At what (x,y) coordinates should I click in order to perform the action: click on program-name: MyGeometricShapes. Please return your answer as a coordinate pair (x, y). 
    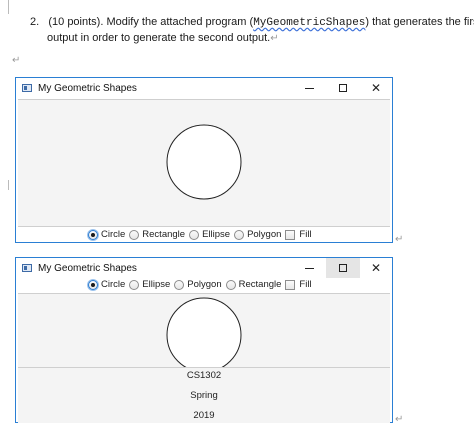
    Looking at the image, I should click on (309, 23).